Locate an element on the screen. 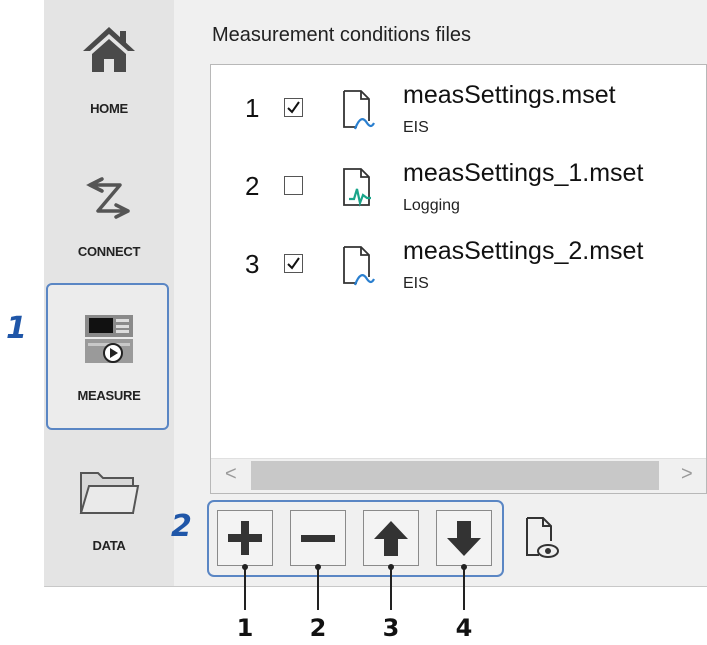  file-name: measSettings.mset is located at coordinates (509, 95).